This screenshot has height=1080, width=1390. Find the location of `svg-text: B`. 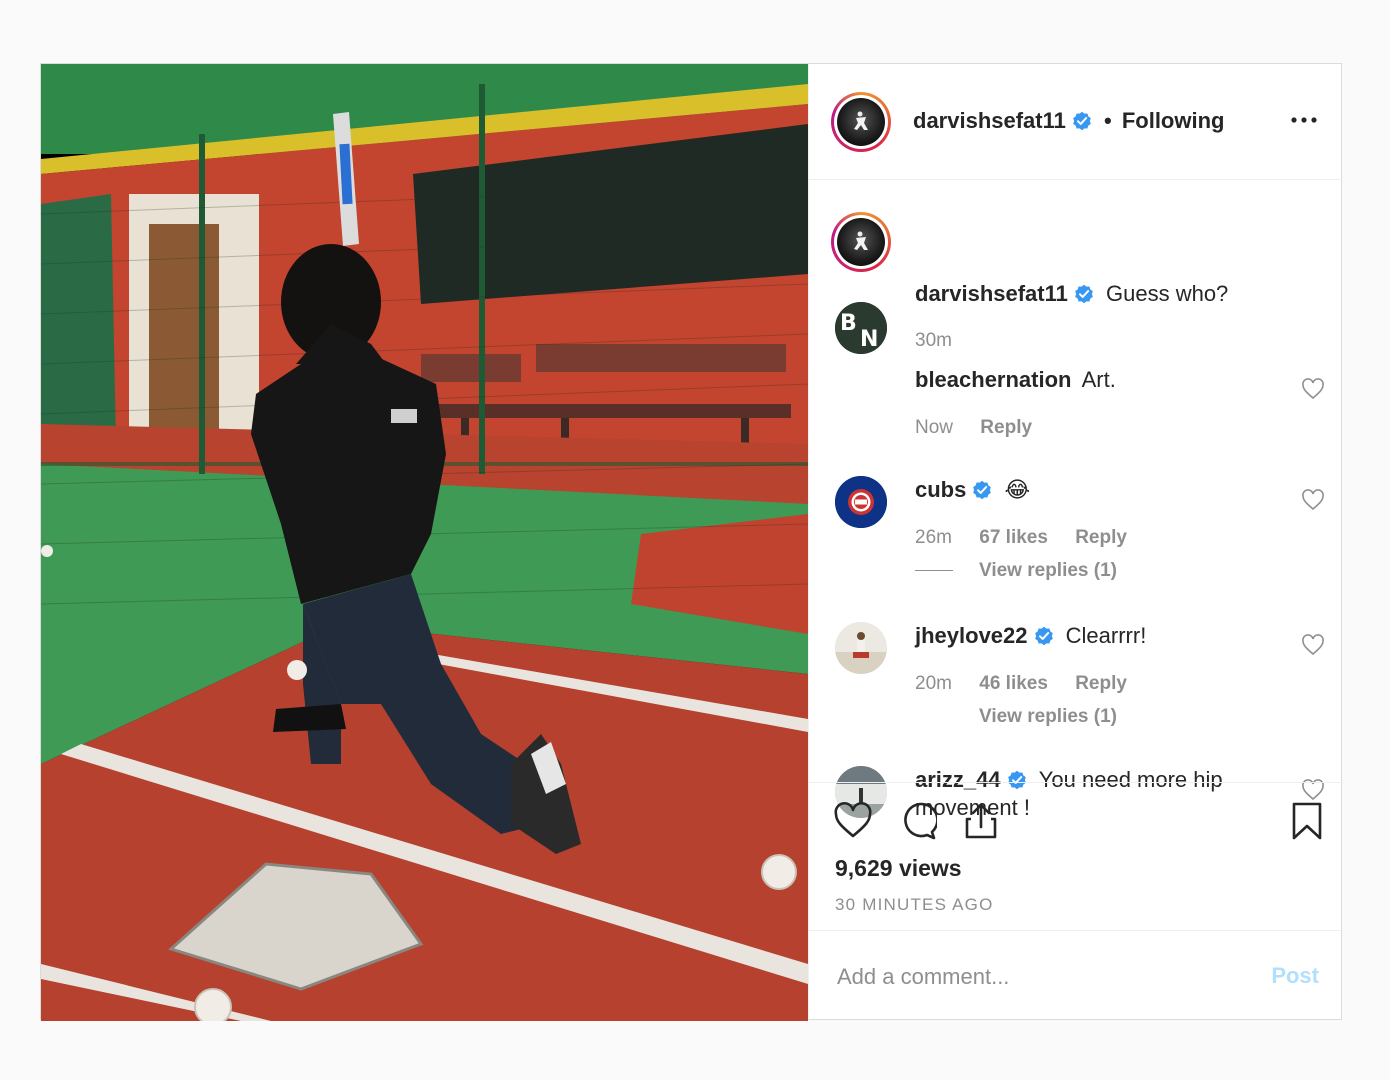

svg-text: B is located at coordinates (848, 323).